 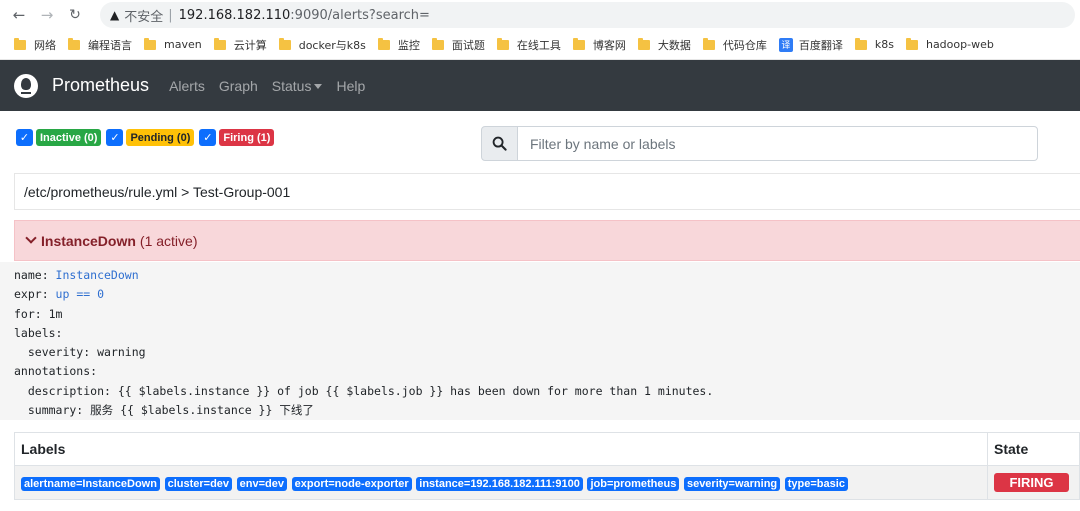 I want to click on rule-expr-line: expr: up == 0, so click(x=59, y=294).